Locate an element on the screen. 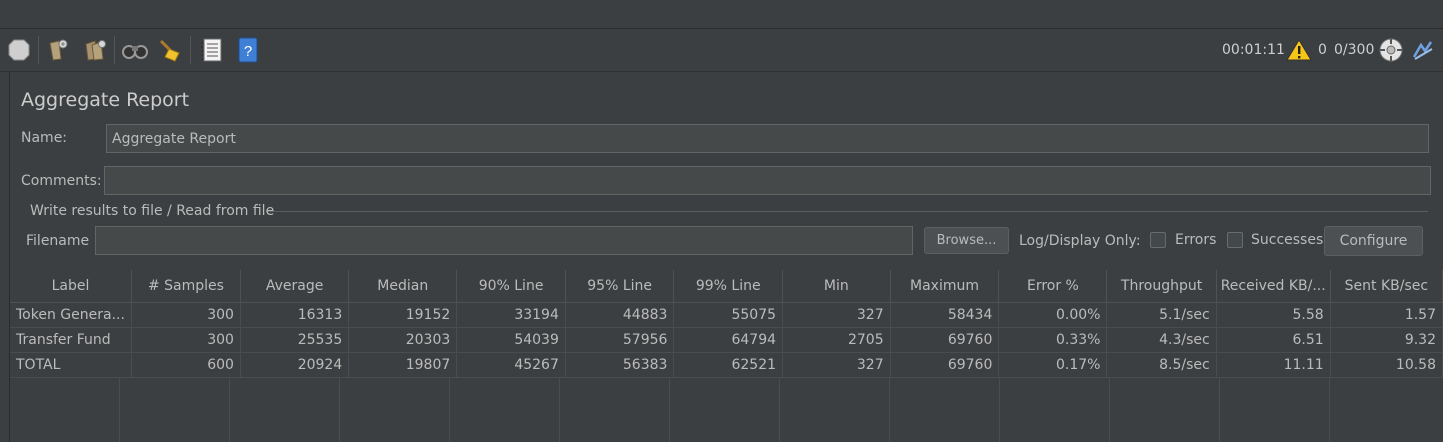  function-helper-icon is located at coordinates (212, 50).